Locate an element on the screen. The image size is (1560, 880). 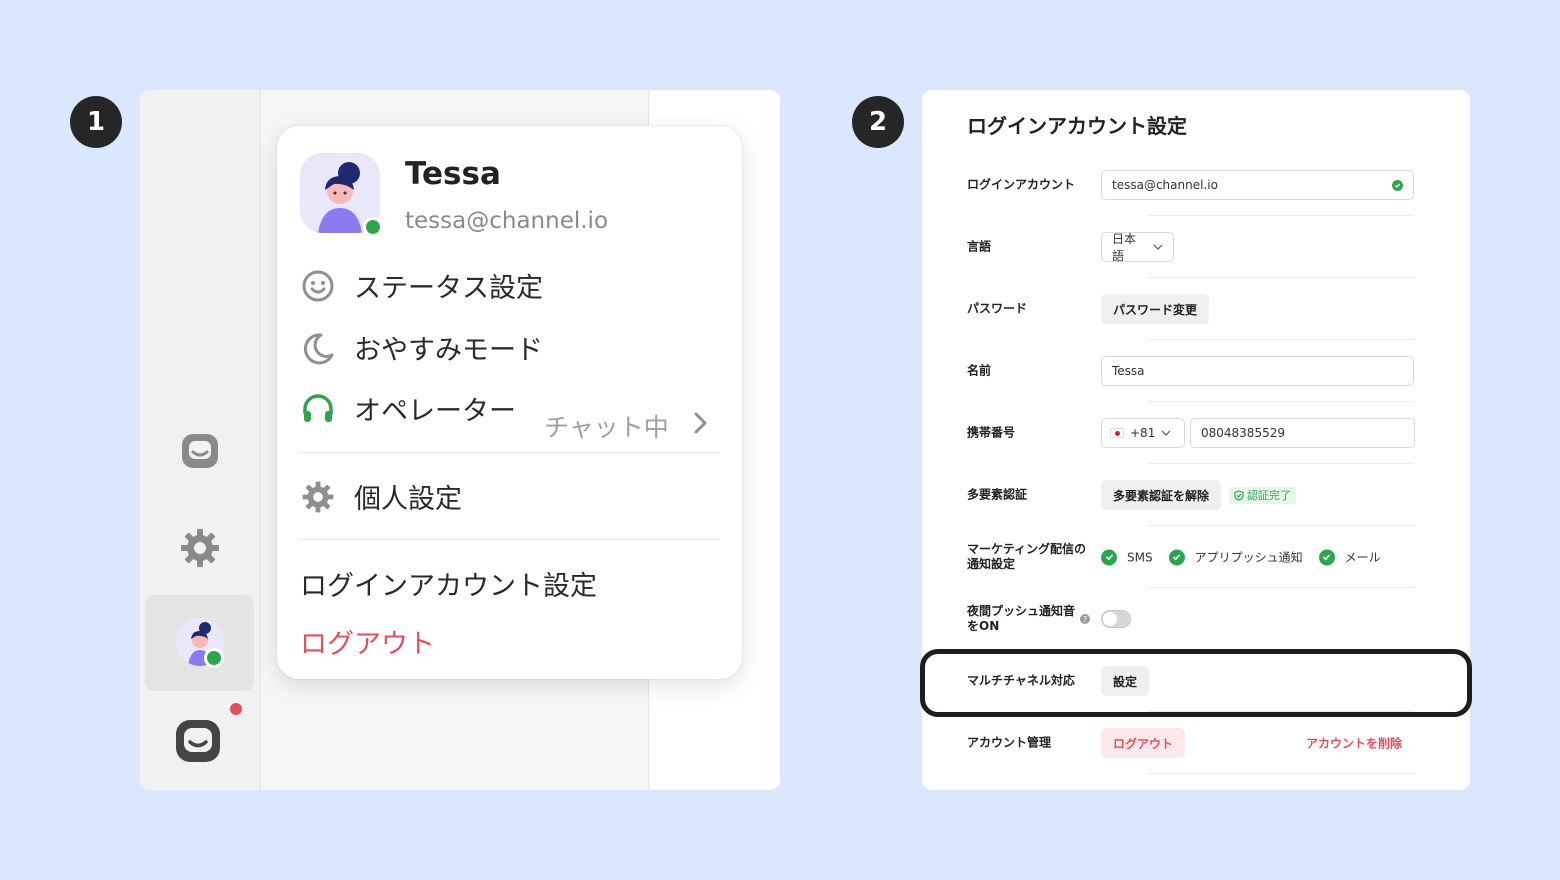
row-name: 名前 Tessa is located at coordinates (1190, 371).